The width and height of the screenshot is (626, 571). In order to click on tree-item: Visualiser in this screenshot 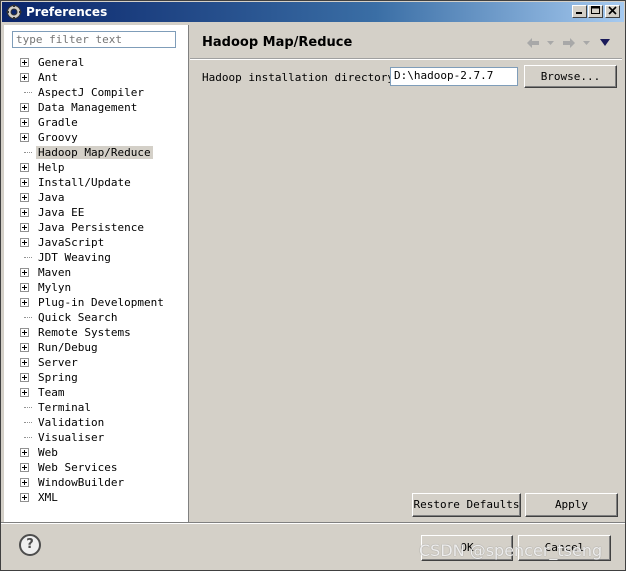, I will do `click(94, 437)`.